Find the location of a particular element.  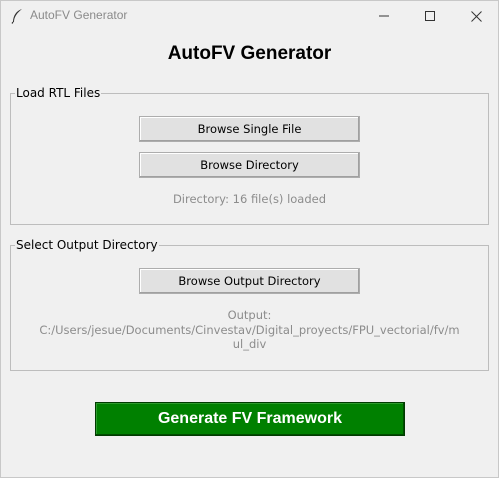

minimize-icon is located at coordinates (384, 16).